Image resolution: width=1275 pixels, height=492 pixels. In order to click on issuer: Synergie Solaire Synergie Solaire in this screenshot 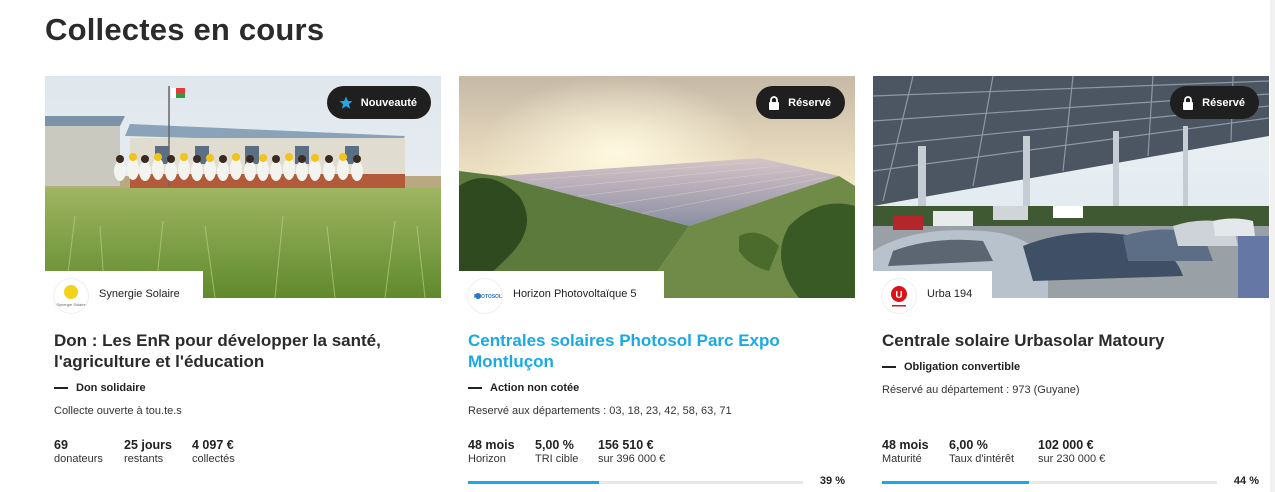, I will do `click(124, 294)`.